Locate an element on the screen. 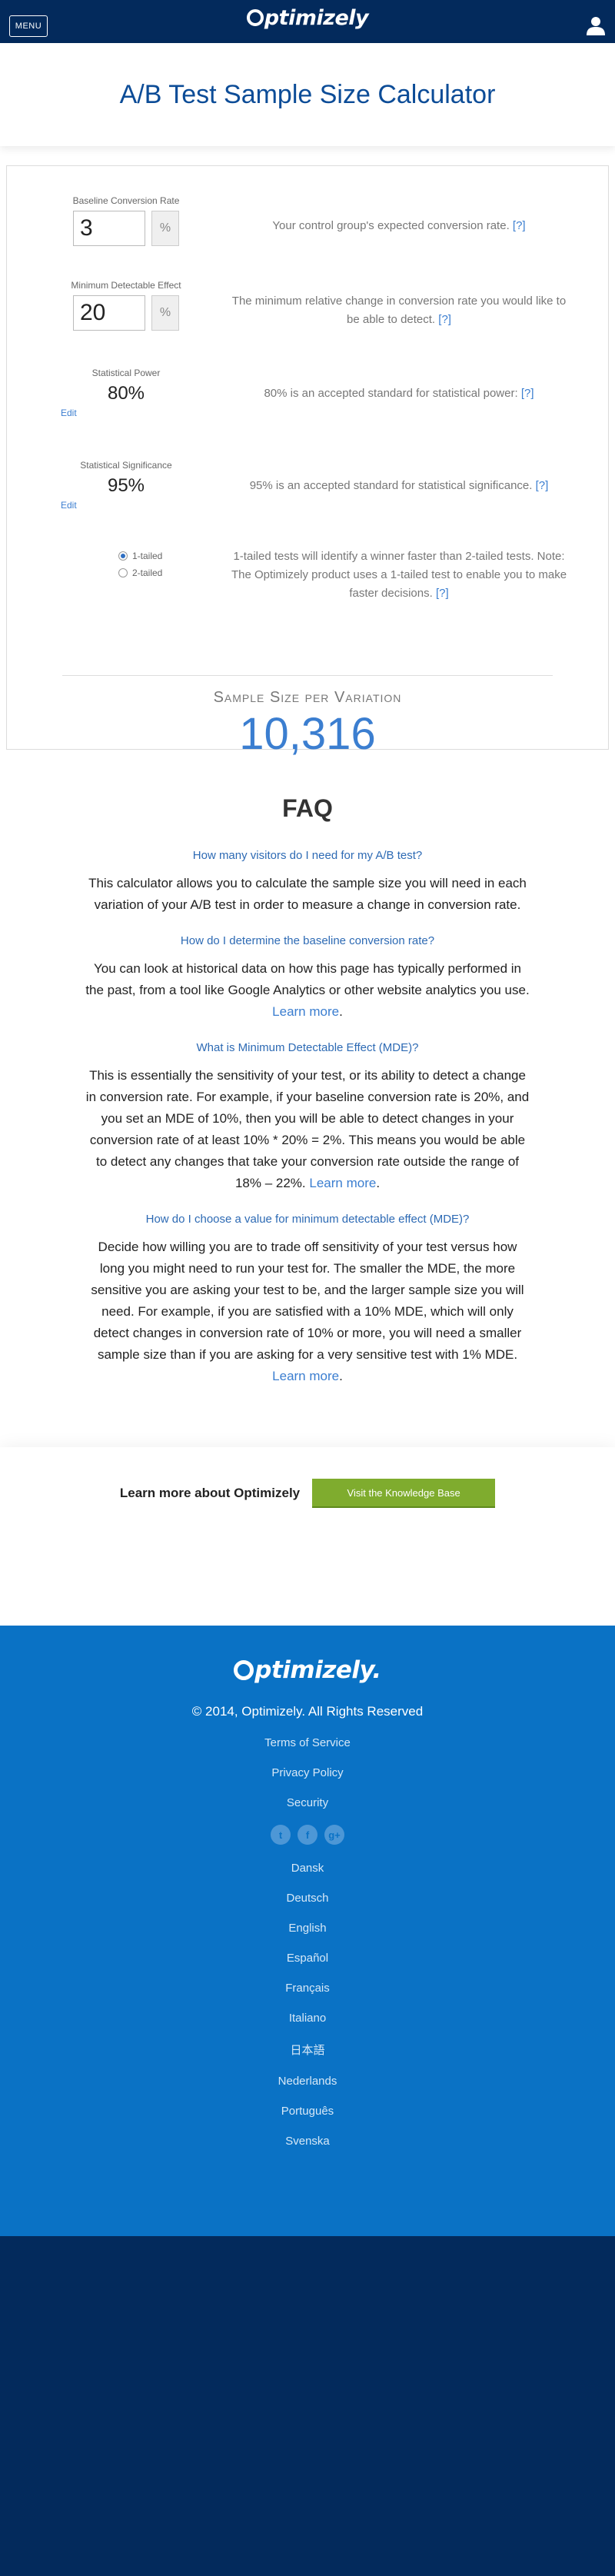  optimizely-logo: ptimizely is located at coordinates (307, 18).